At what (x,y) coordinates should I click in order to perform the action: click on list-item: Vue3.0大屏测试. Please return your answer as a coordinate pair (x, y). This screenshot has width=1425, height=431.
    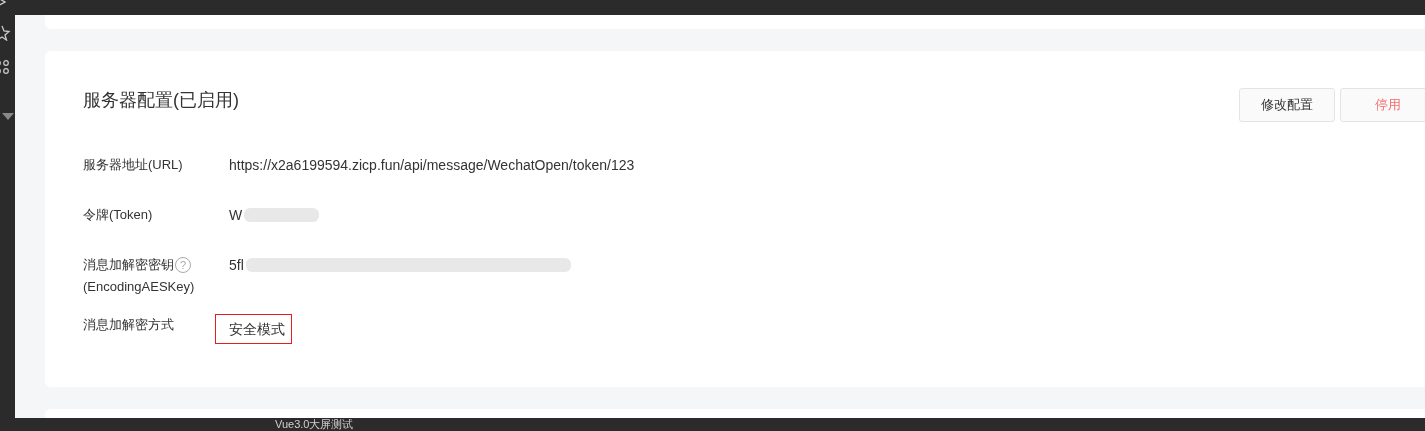
    Looking at the image, I should click on (314, 424).